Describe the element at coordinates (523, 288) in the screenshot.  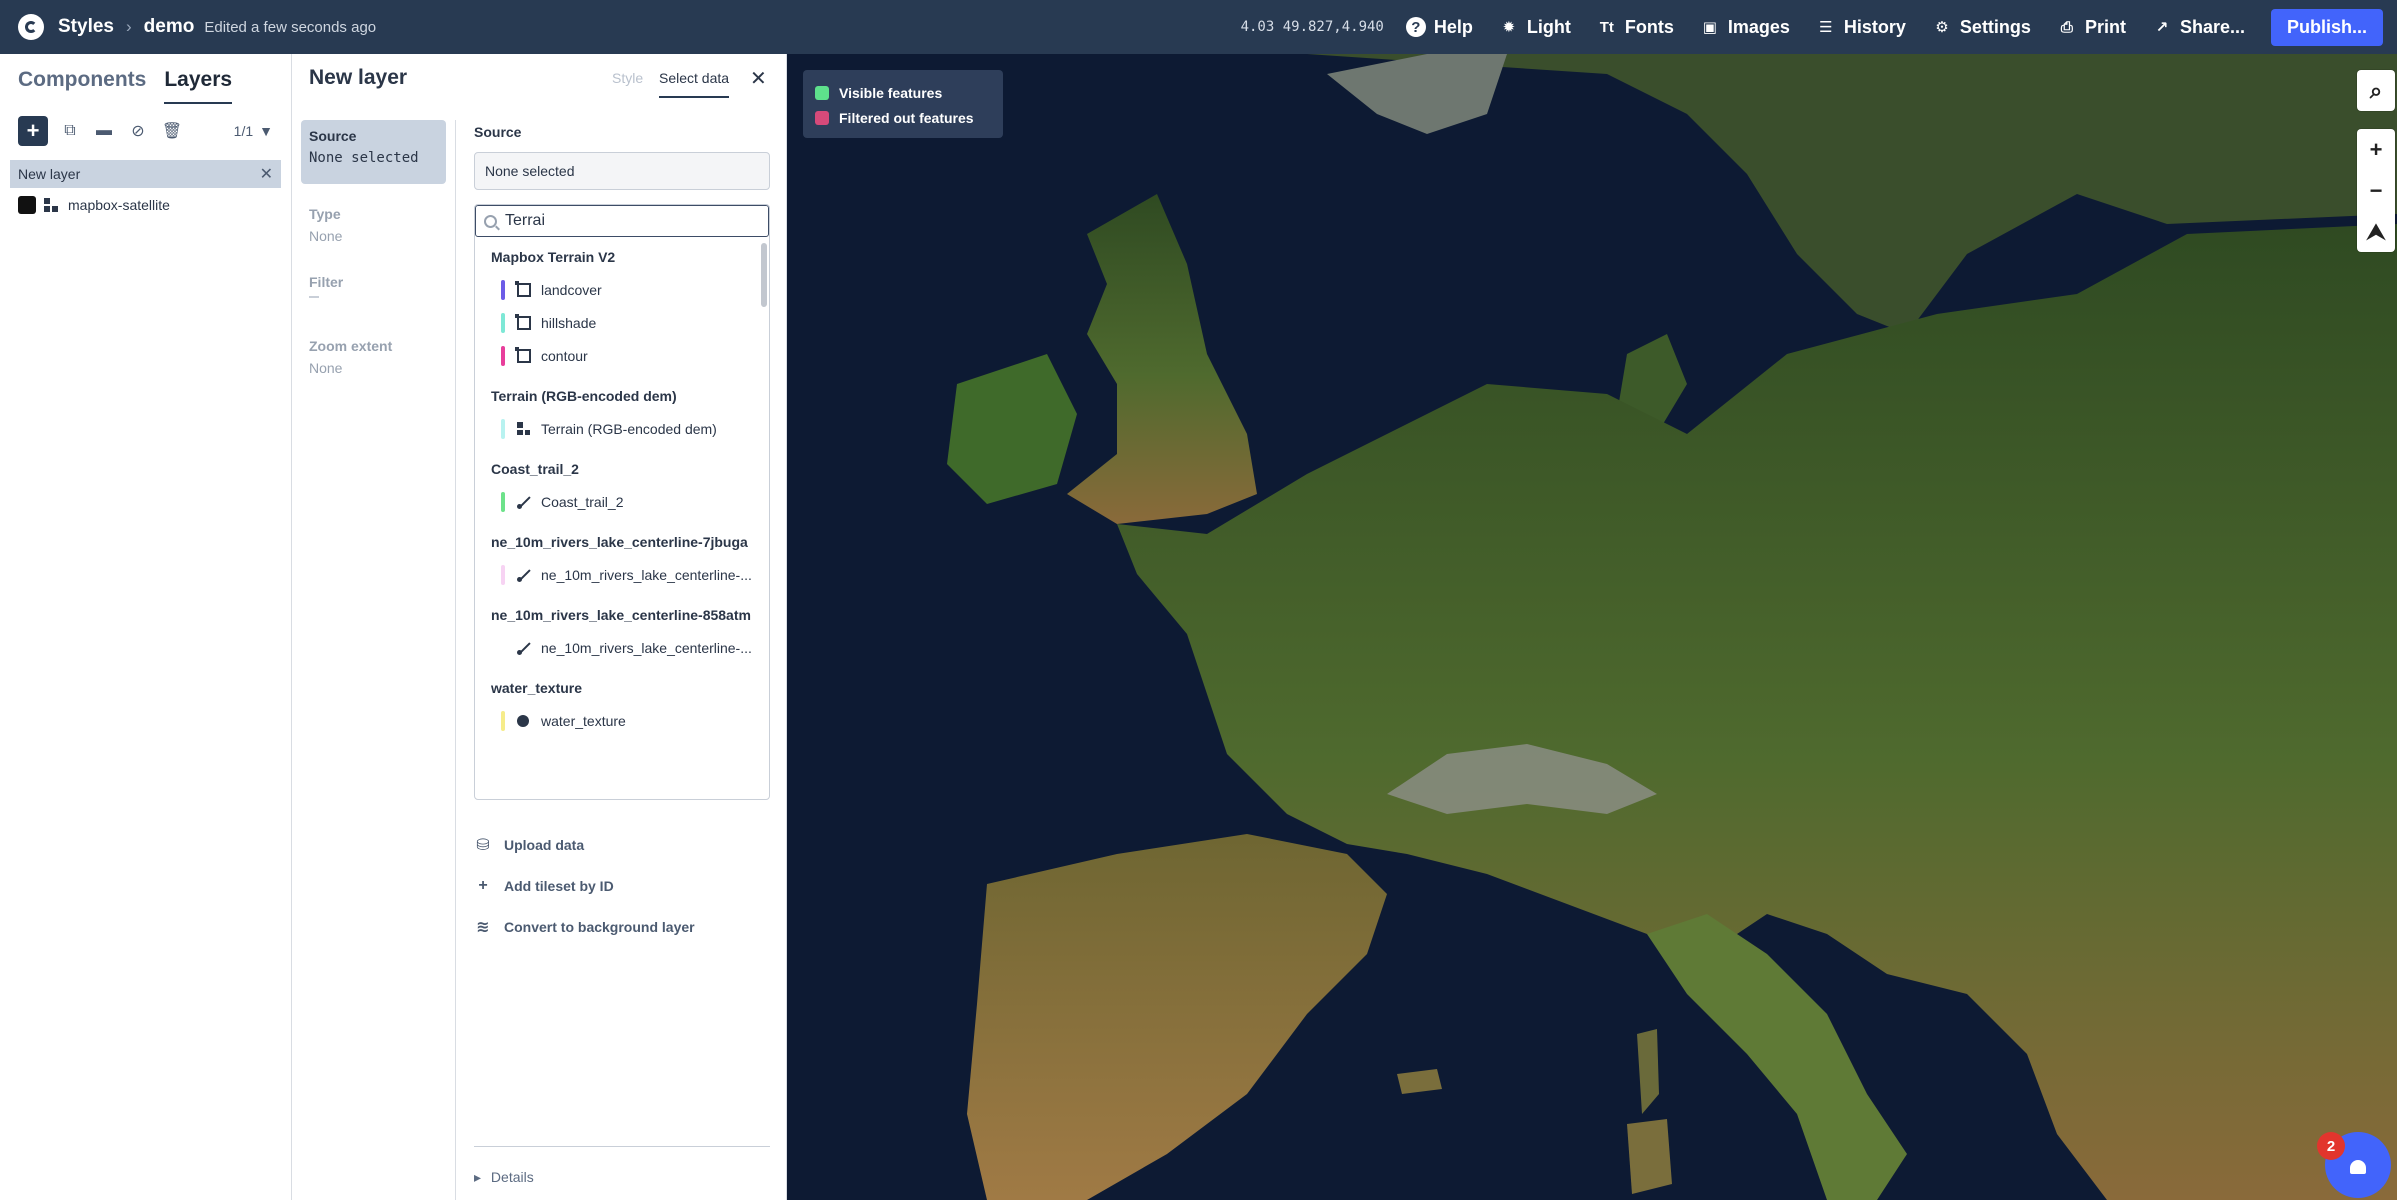
I see `vector-icon` at that location.